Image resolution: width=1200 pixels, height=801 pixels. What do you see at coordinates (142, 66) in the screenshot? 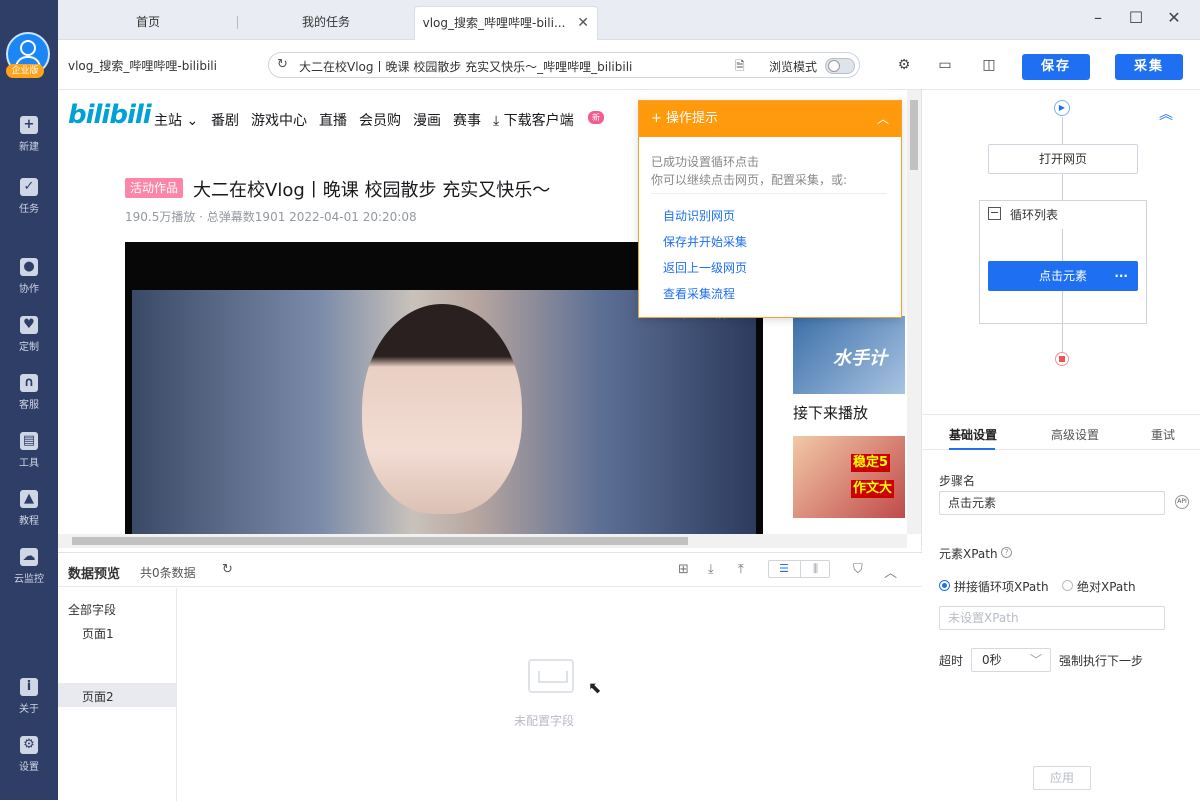
I see `page-title: vlog_搜索_哔哩哔哩-bilibili` at bounding box center [142, 66].